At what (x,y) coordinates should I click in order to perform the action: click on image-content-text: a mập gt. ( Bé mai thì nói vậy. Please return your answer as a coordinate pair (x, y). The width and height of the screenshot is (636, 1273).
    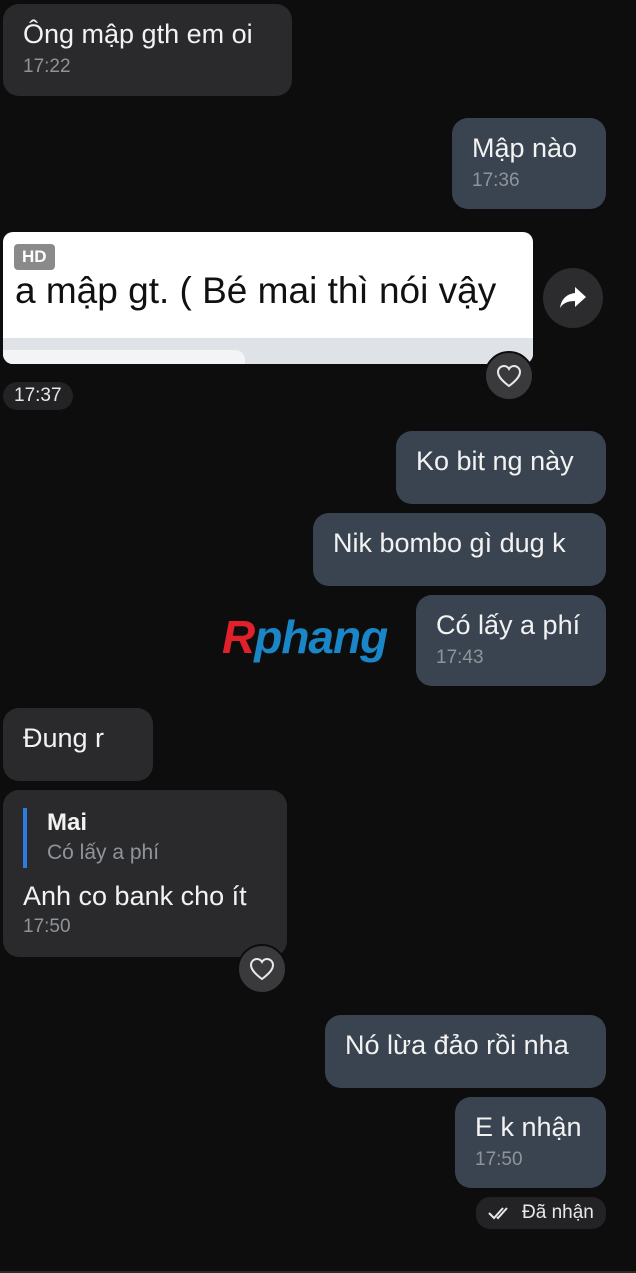
    Looking at the image, I should click on (256, 290).